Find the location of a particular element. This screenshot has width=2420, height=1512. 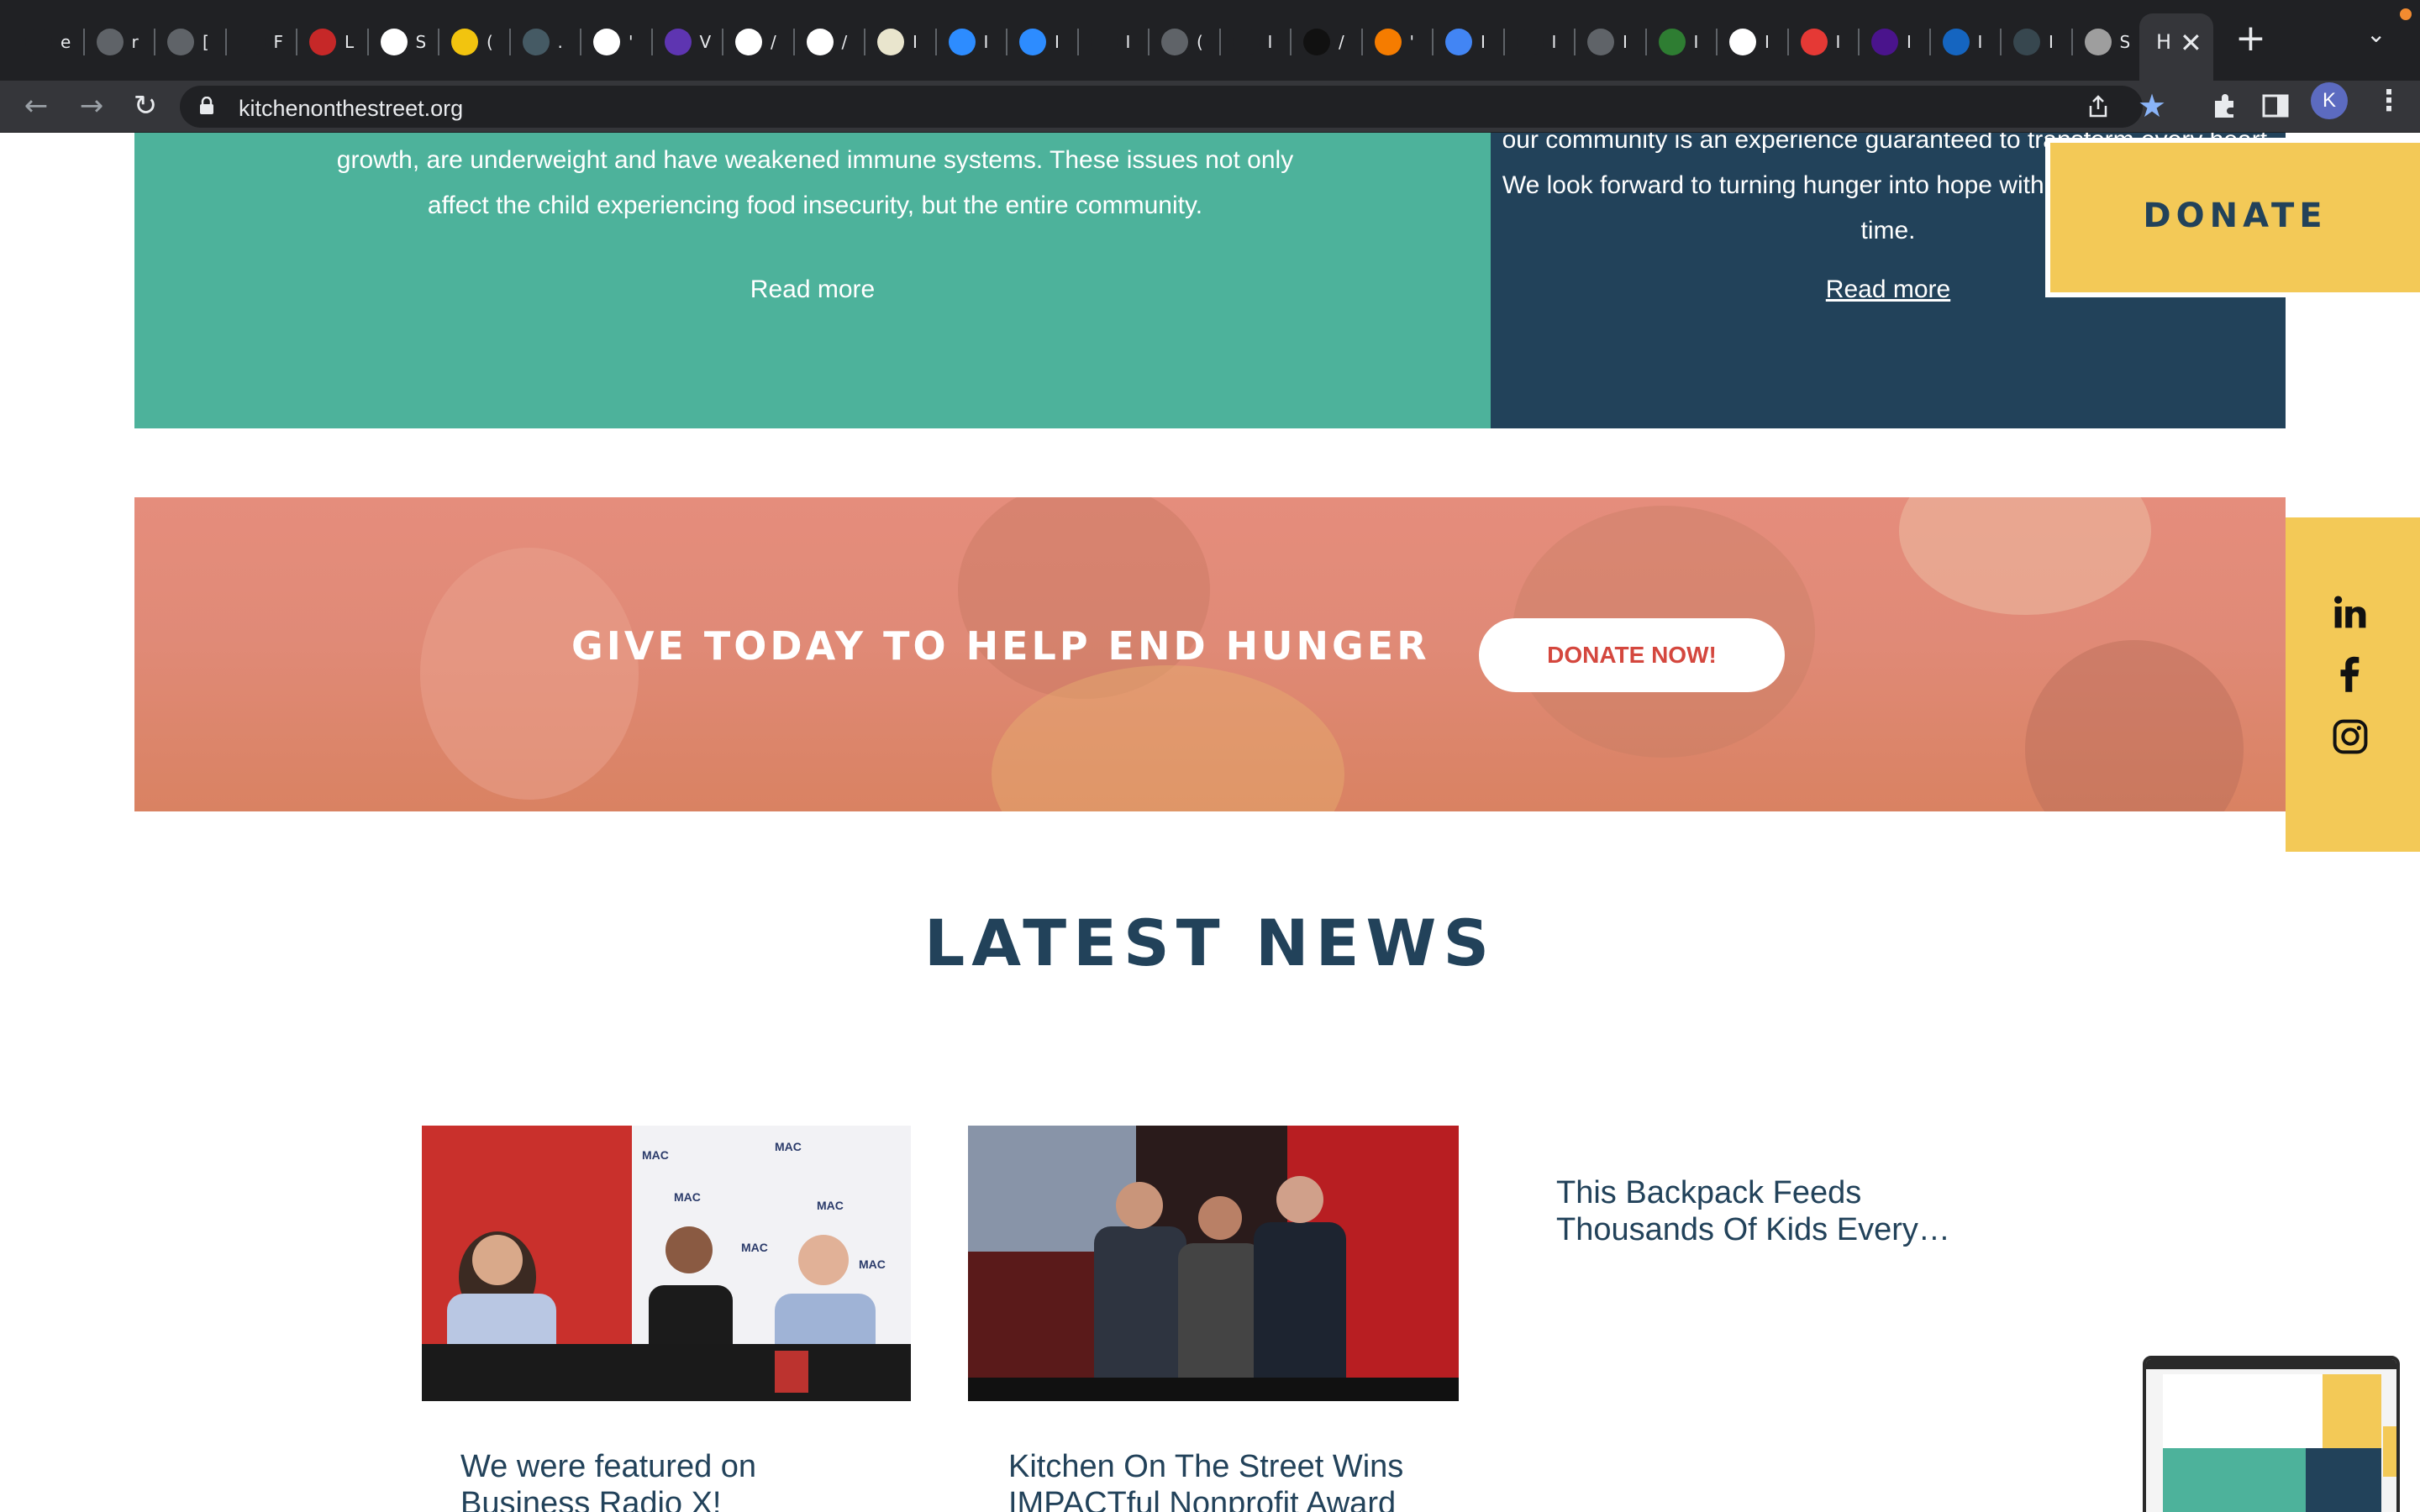

browser-tab: e is located at coordinates (48, 42).